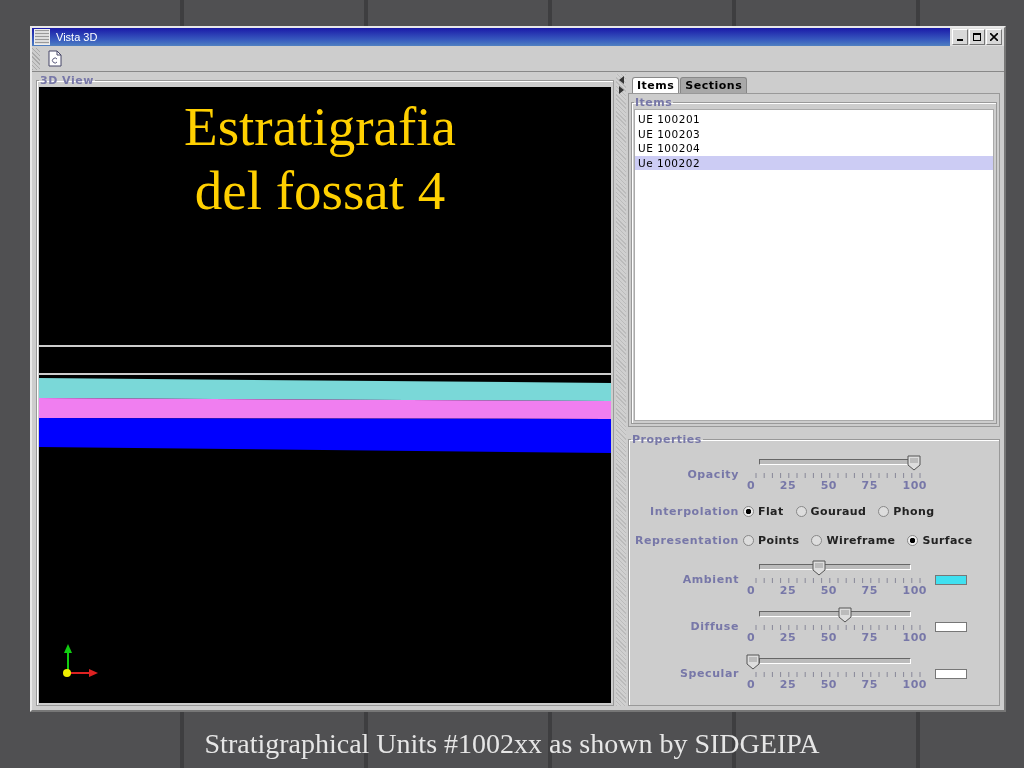 This screenshot has width=1024, height=768. What do you see at coordinates (714, 85) in the screenshot?
I see `tab: Sections` at bounding box center [714, 85].